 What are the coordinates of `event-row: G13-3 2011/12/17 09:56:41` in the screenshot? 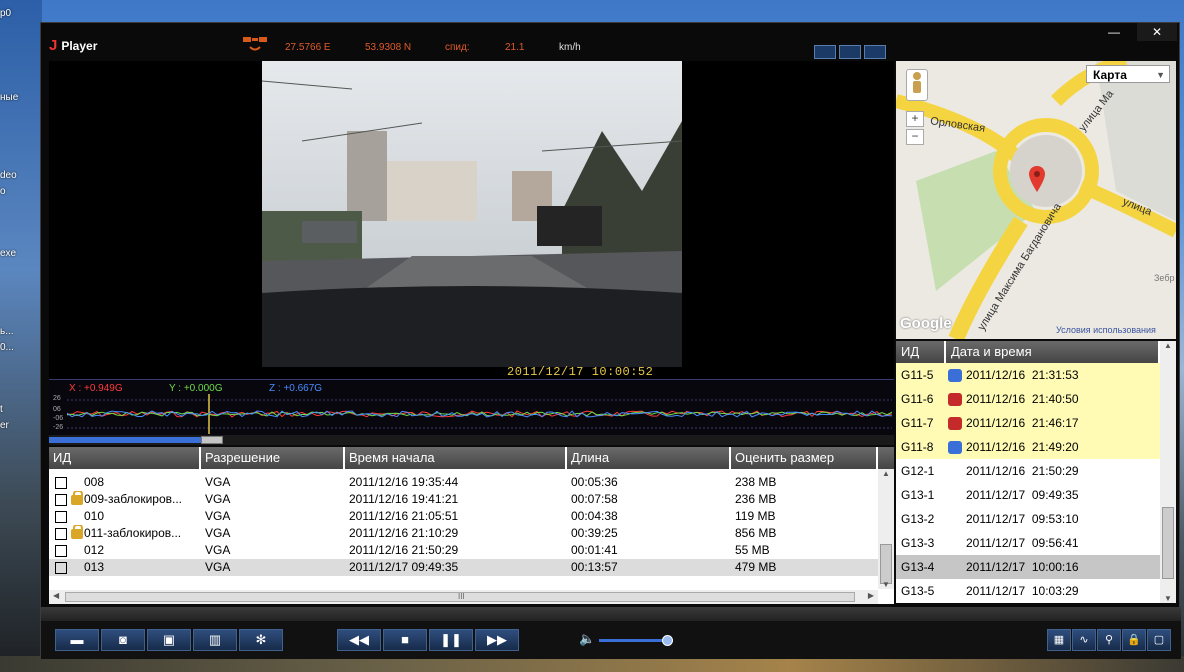 It's located at (1036, 543).